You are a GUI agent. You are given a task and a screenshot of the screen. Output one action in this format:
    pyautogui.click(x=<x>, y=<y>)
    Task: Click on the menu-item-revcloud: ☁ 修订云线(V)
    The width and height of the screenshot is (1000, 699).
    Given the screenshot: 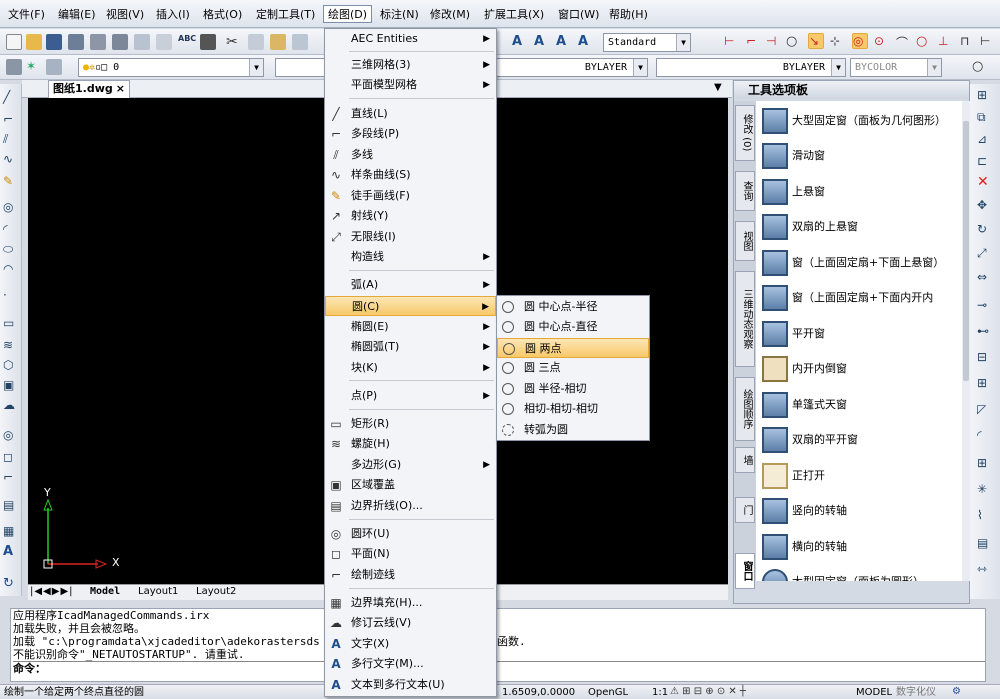 What is the action you would take?
    pyautogui.click(x=410, y=623)
    